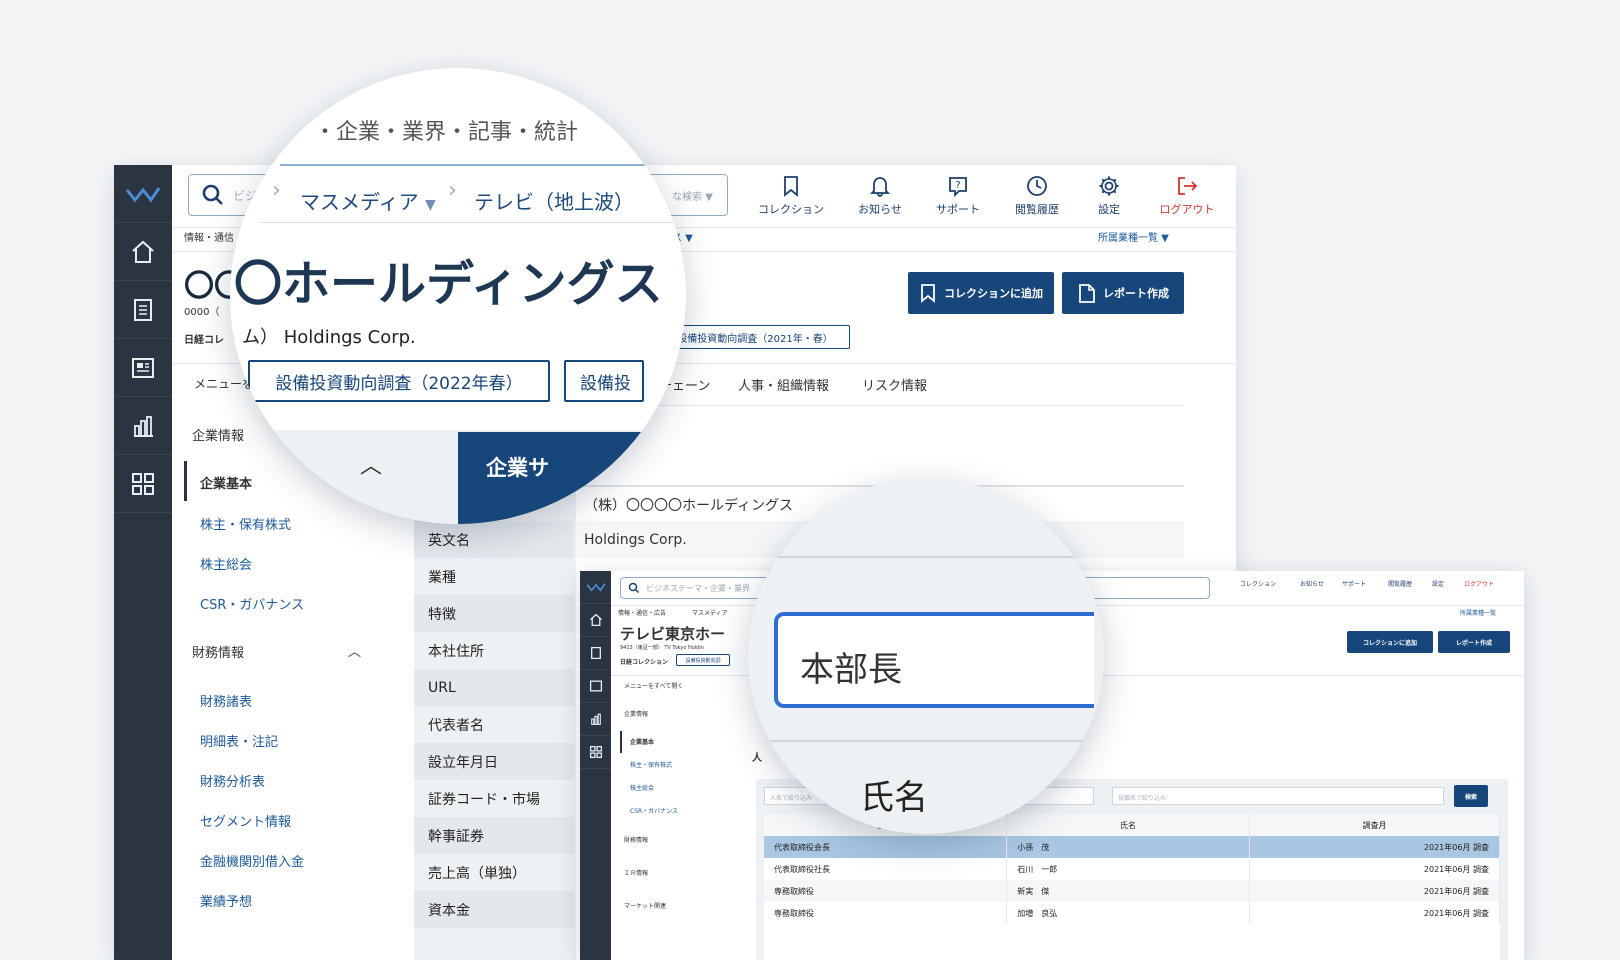  I want to click on row-name: 石川 一郎, so click(1128, 869).